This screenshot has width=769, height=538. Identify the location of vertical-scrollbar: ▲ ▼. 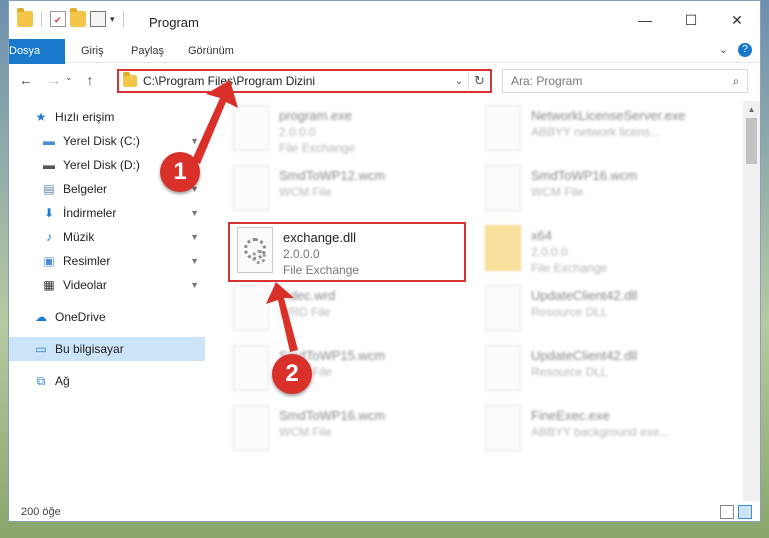
(751, 308).